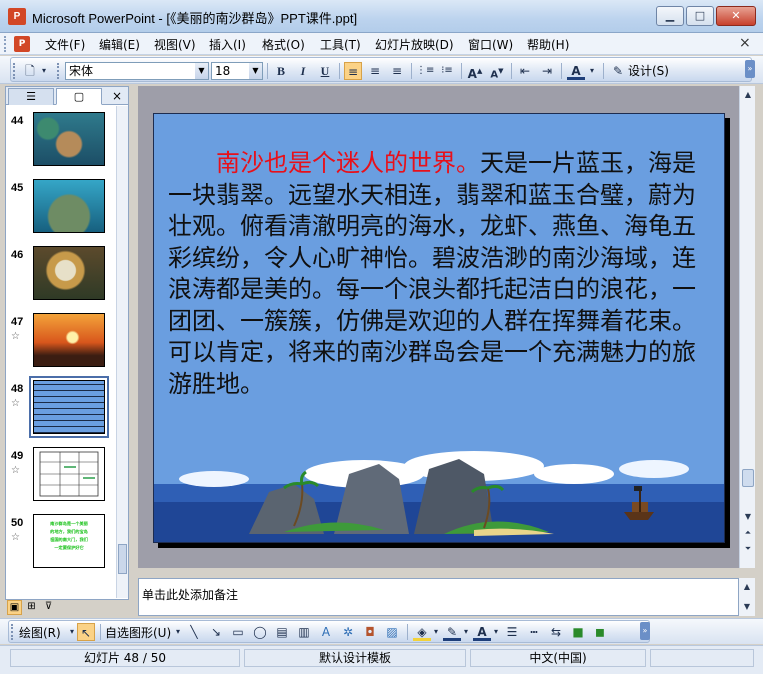  Describe the element at coordinates (747, 327) in the screenshot. I see `slide-scrollbar: ▲ ▼ ⏶ ⏷` at that location.